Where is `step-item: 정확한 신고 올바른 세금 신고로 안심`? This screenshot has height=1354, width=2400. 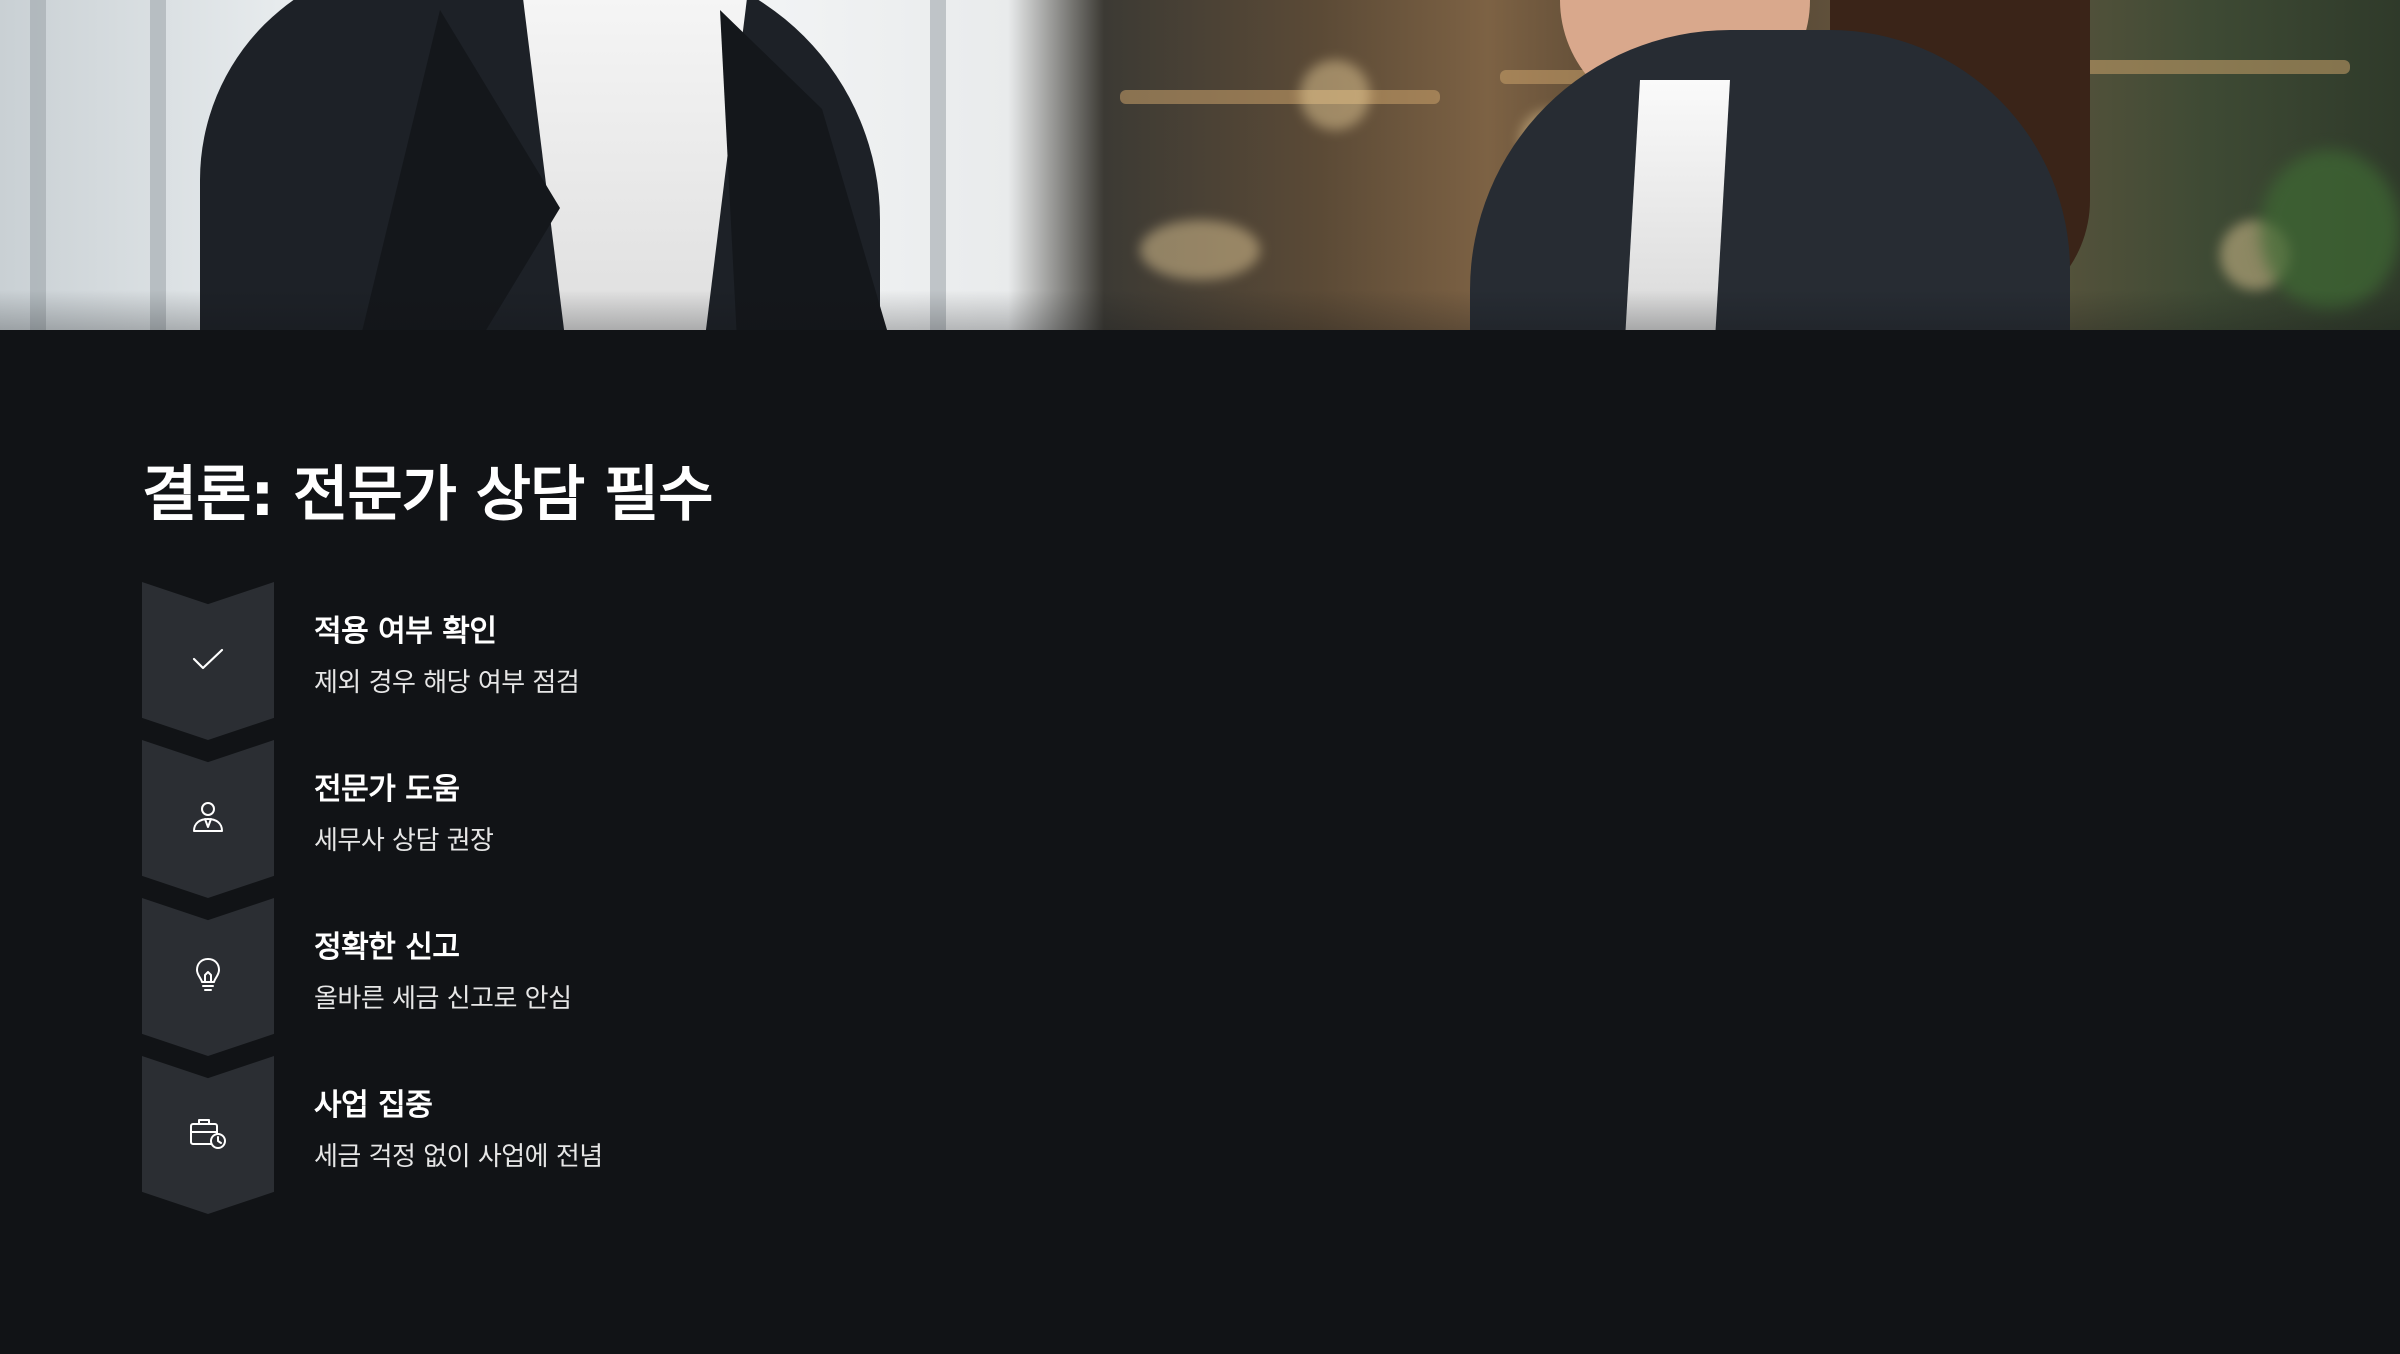 step-item: 정확한 신고 올바른 세금 신고로 안심 is located at coordinates (592, 977).